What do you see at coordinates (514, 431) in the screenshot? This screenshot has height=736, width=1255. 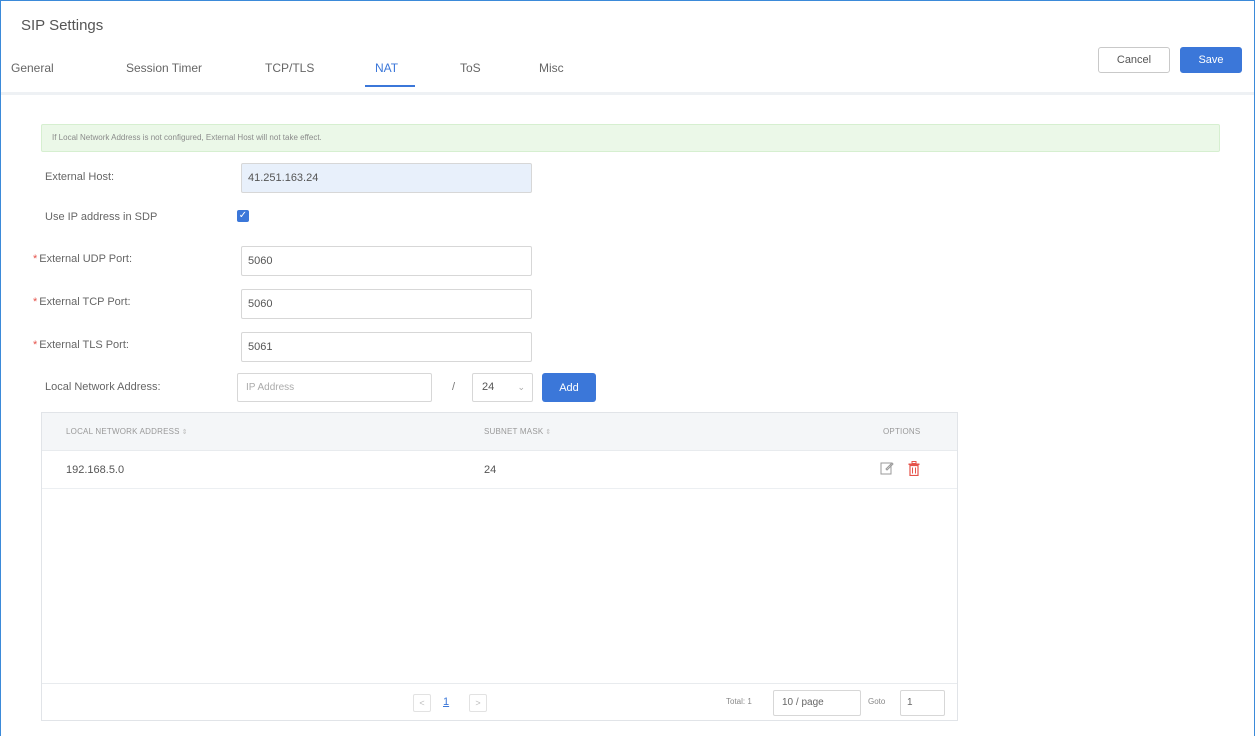 I see `column-header-mask-text: SUBNET MASK` at bounding box center [514, 431].